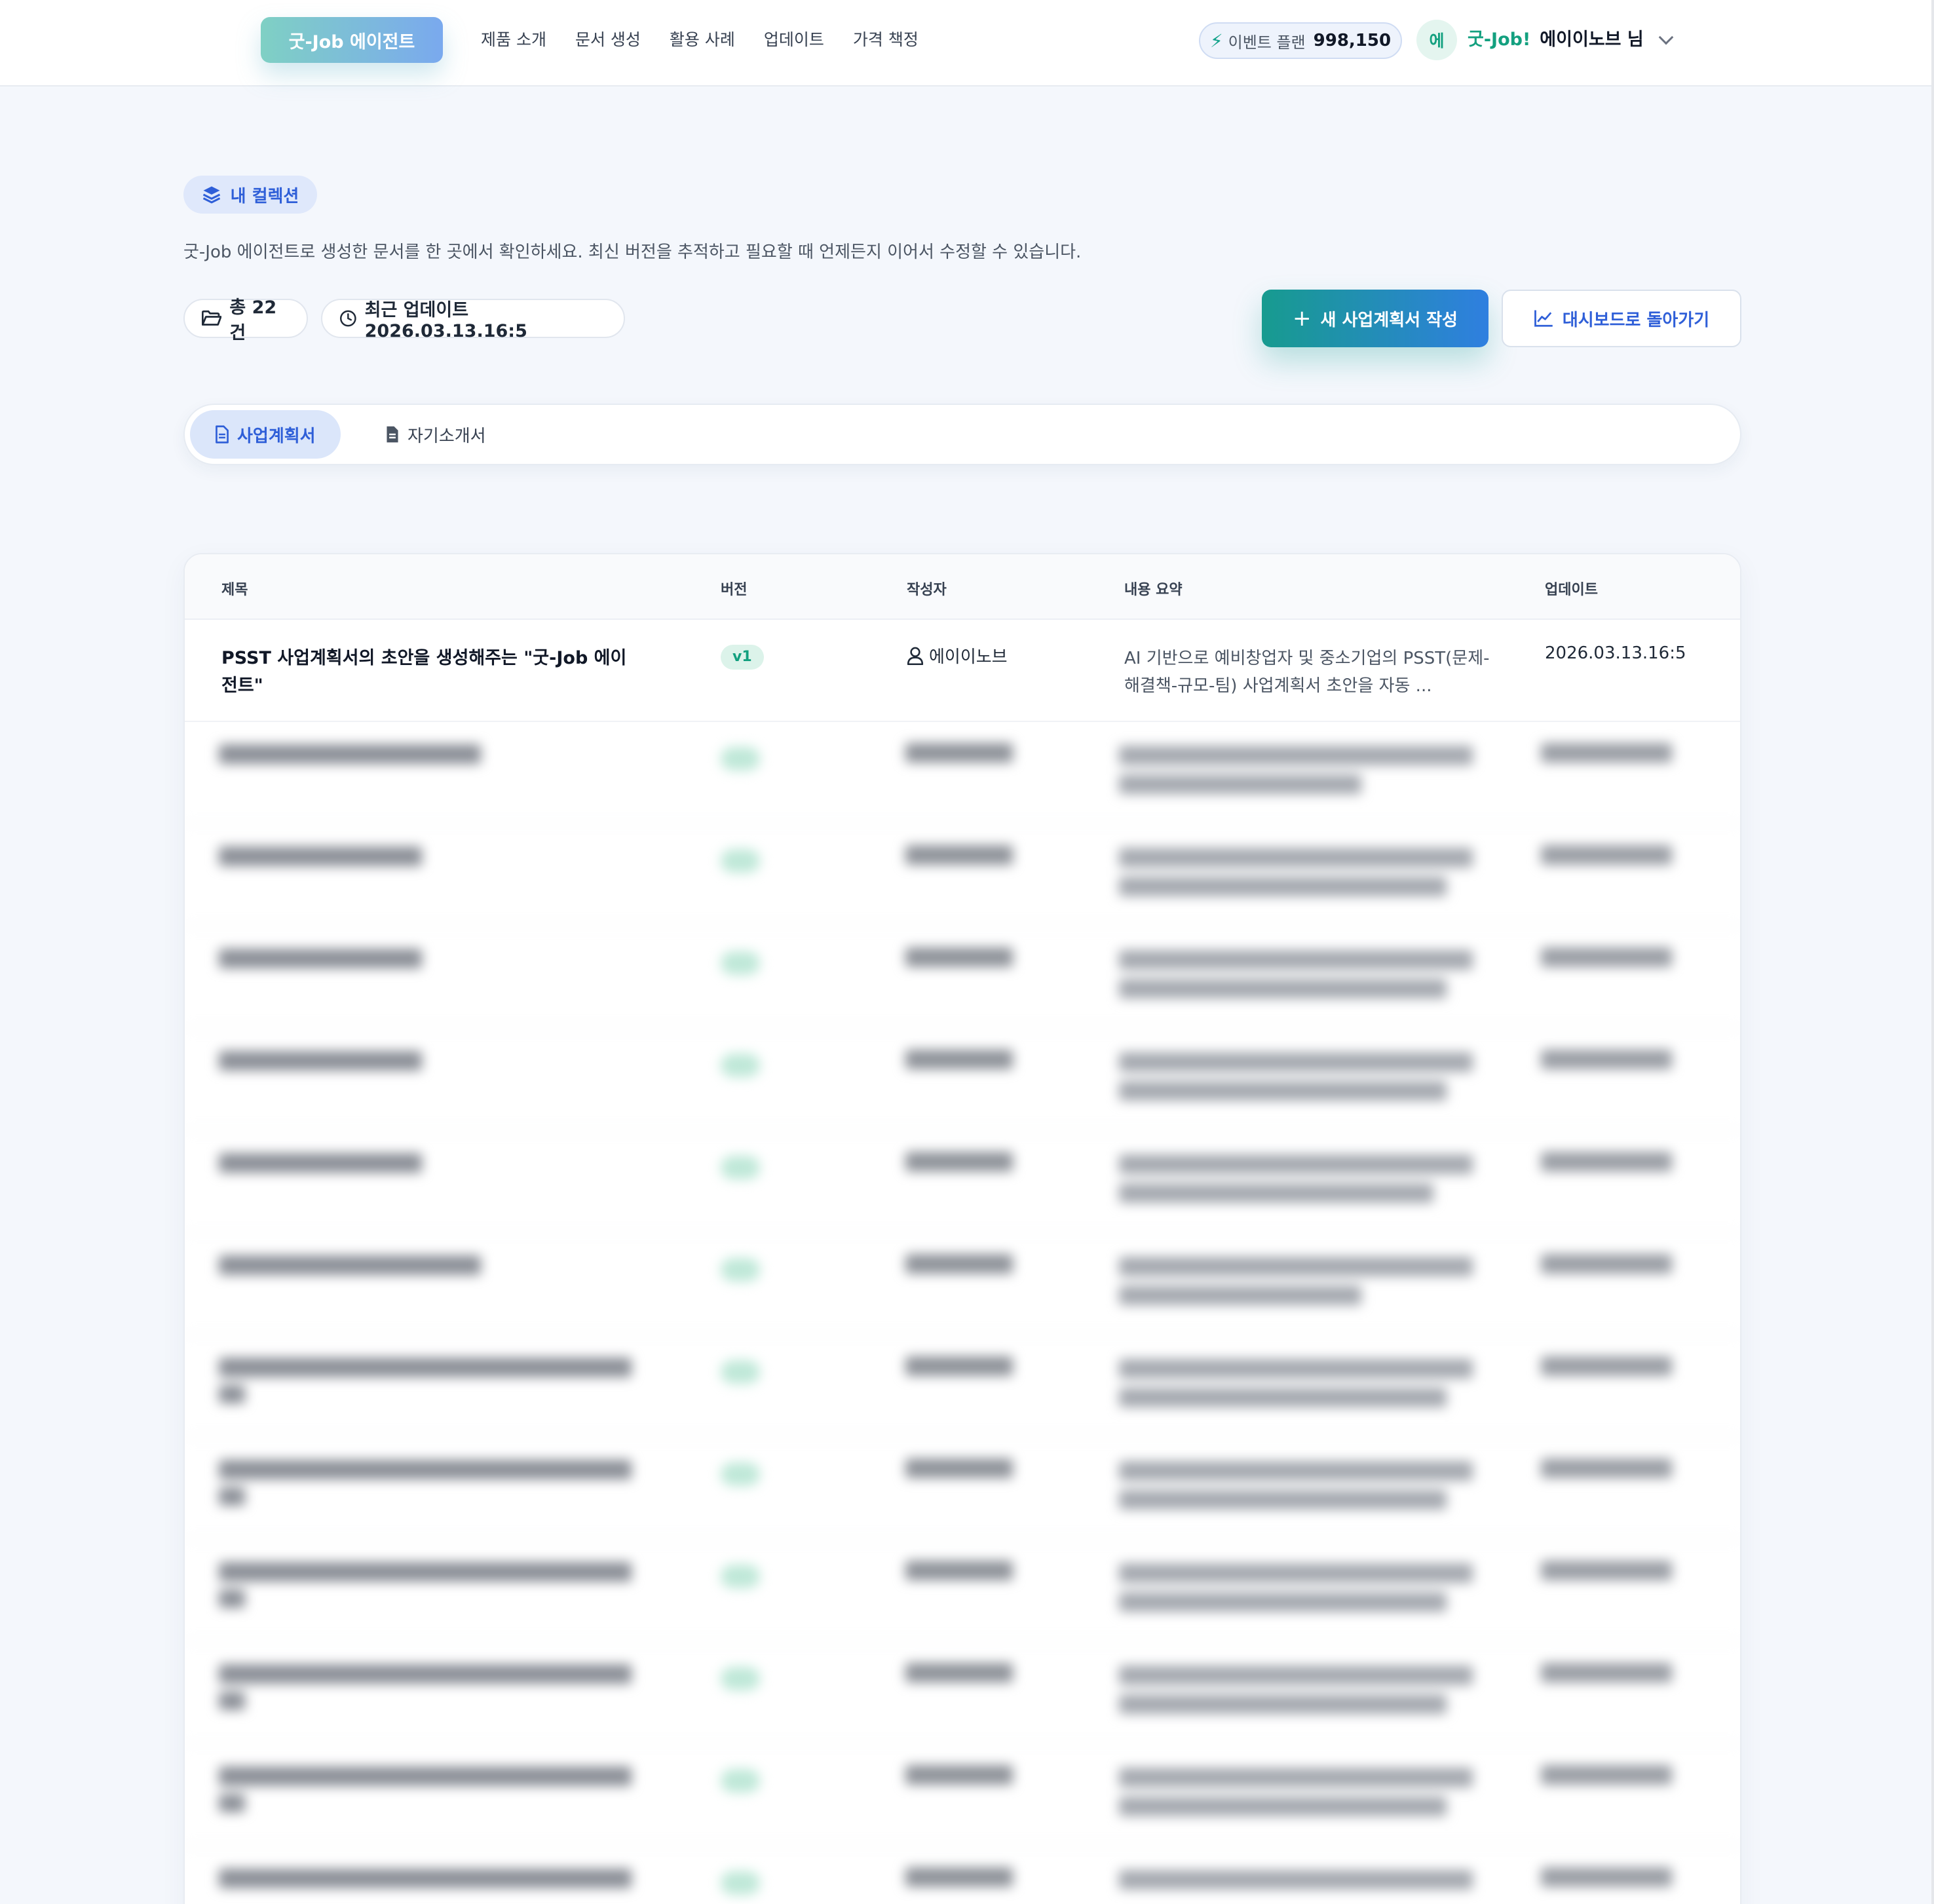  I want to click on plan-credit-pill: ⚡ 이벤트 플랜 998,150, so click(1301, 40).